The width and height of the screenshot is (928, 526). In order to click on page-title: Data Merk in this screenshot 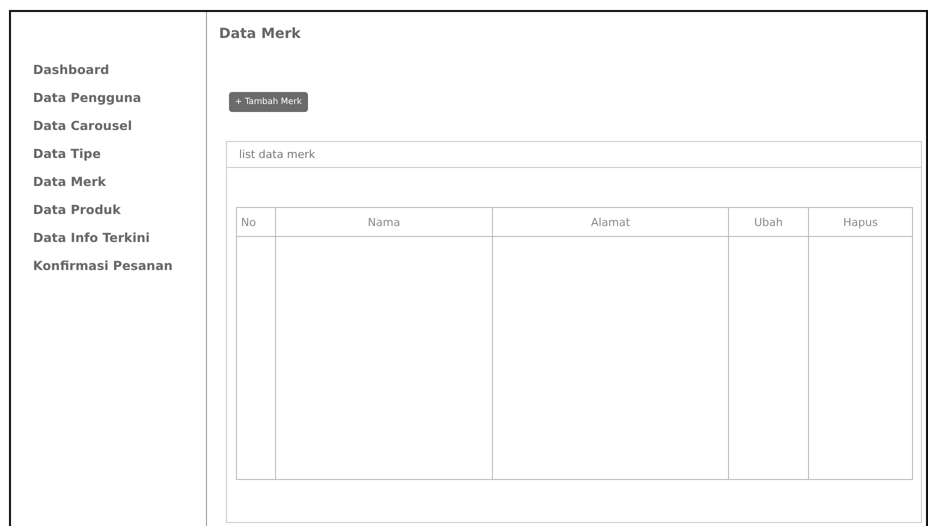, I will do `click(260, 34)`.